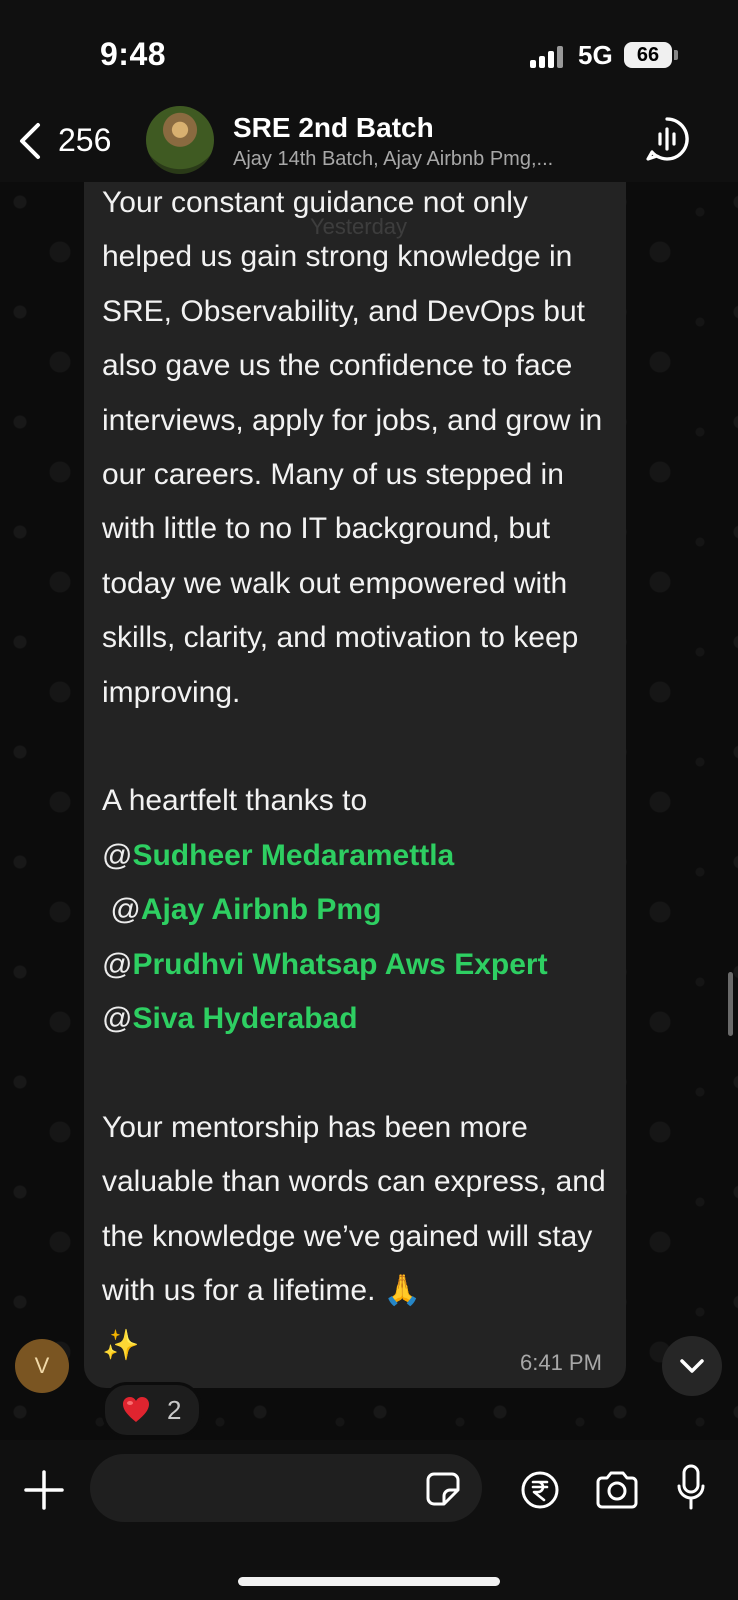  What do you see at coordinates (333, 128) in the screenshot?
I see `group-title: SRE 2nd Batch` at bounding box center [333, 128].